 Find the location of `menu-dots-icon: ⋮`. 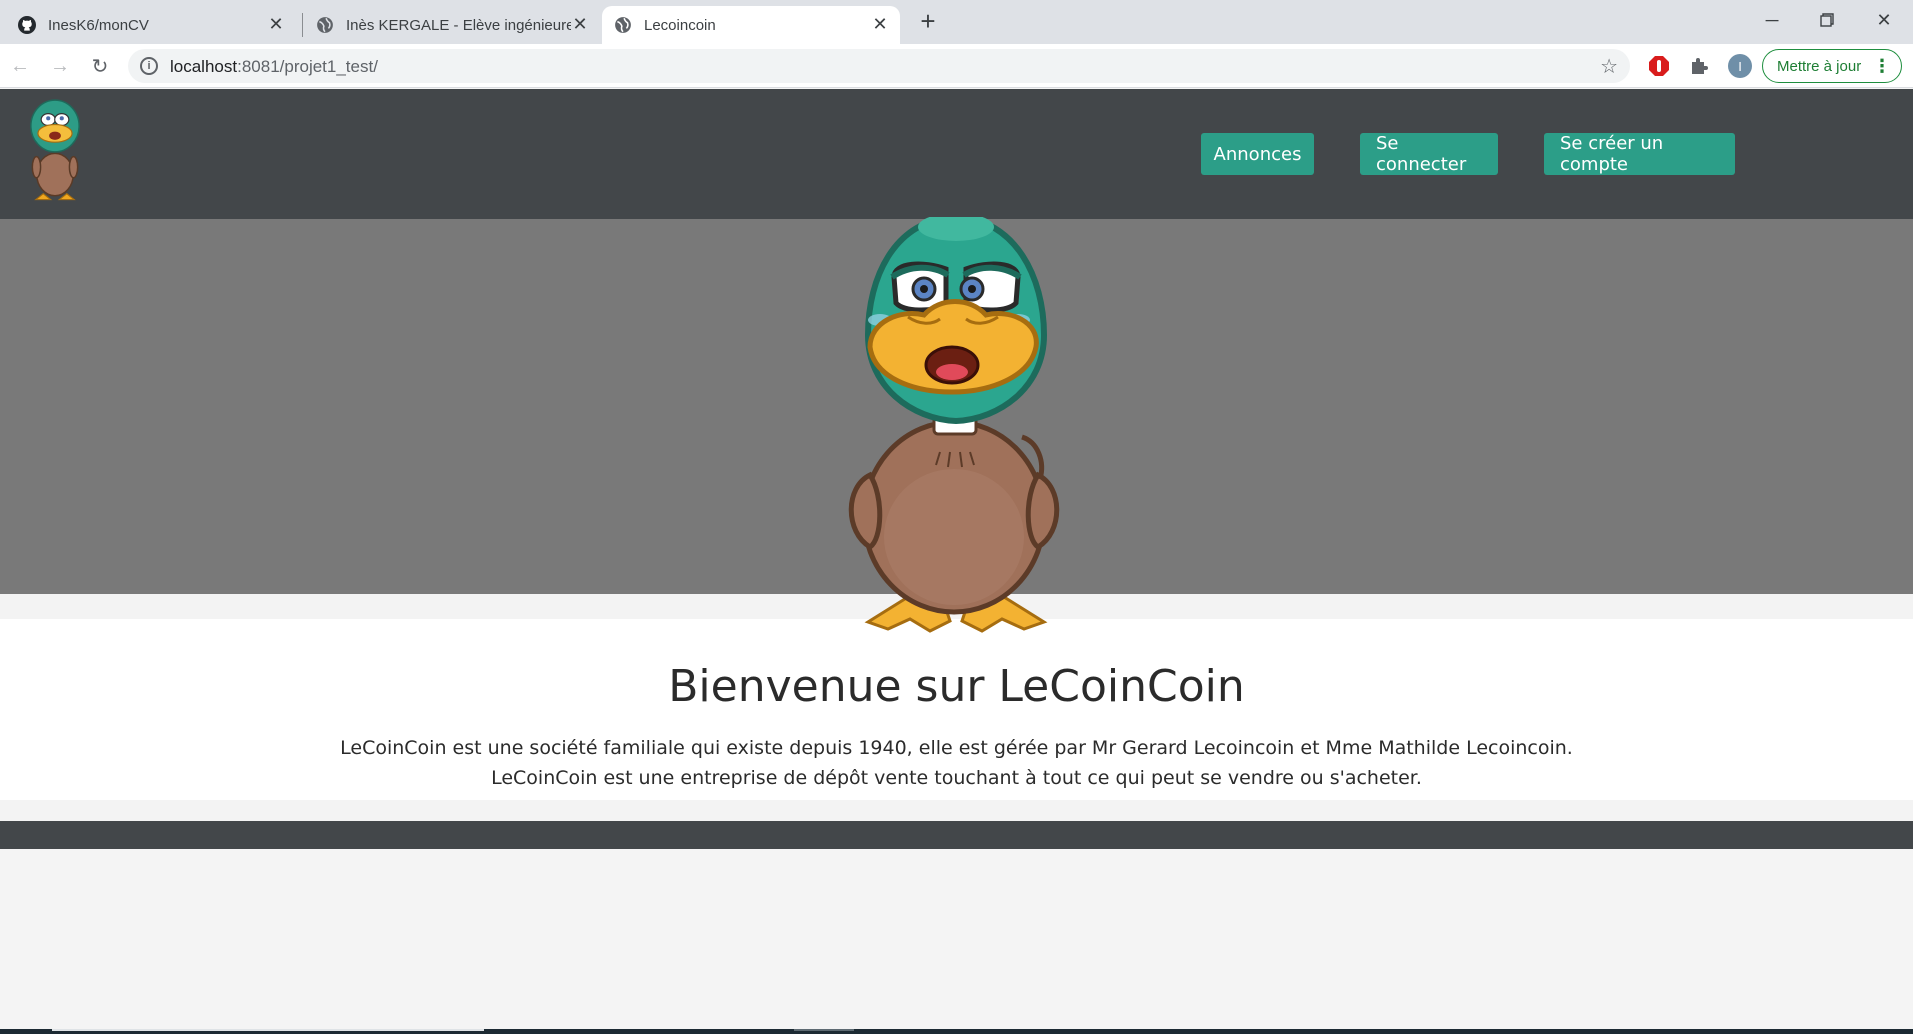

menu-dots-icon: ⋮ is located at coordinates (1882, 66).